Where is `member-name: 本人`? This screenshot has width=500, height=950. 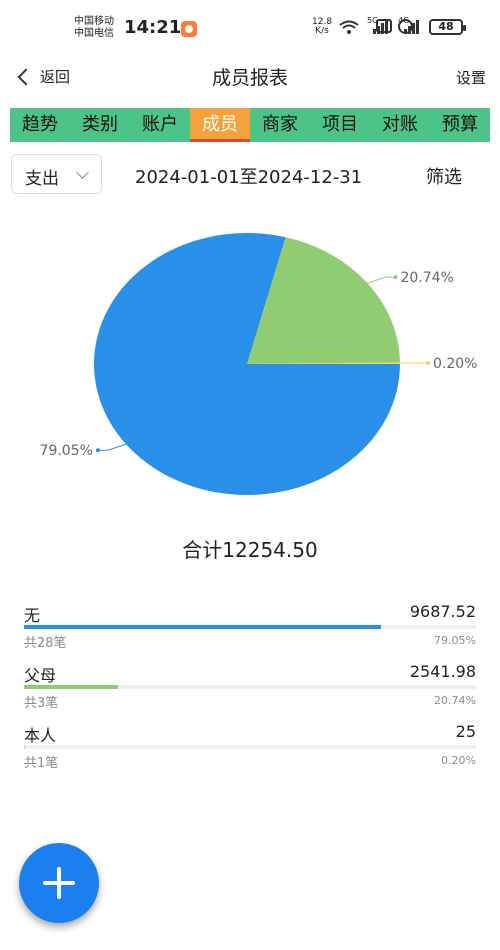
member-name: 本人 is located at coordinates (40, 735).